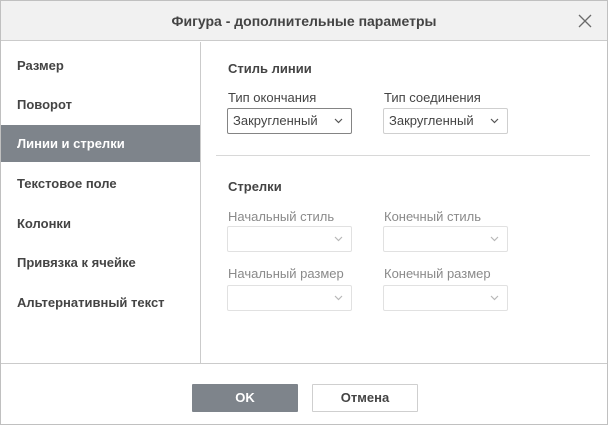 This screenshot has height=425, width=608. I want to click on join-type-select: Закругленный, so click(445, 121).